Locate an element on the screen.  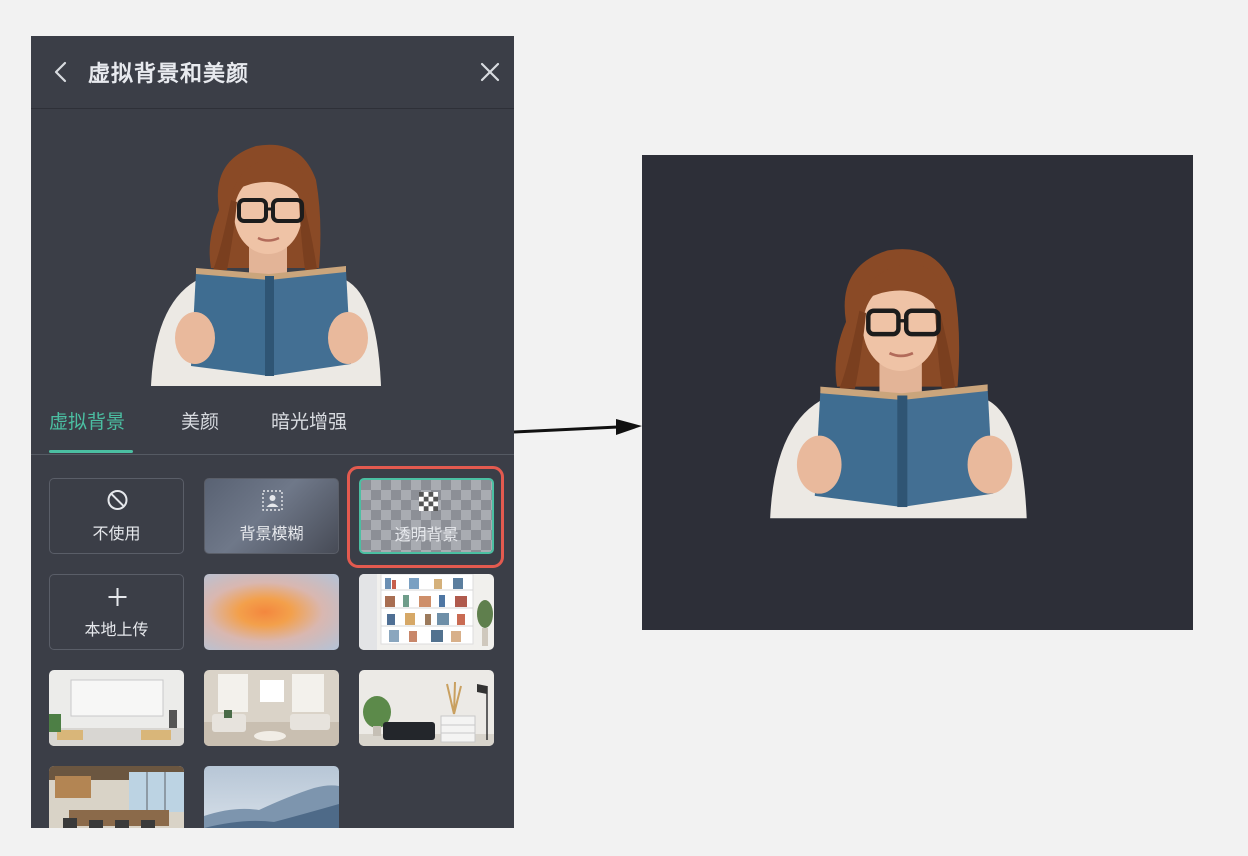
active-tab-indicator is located at coordinates (91, 451).